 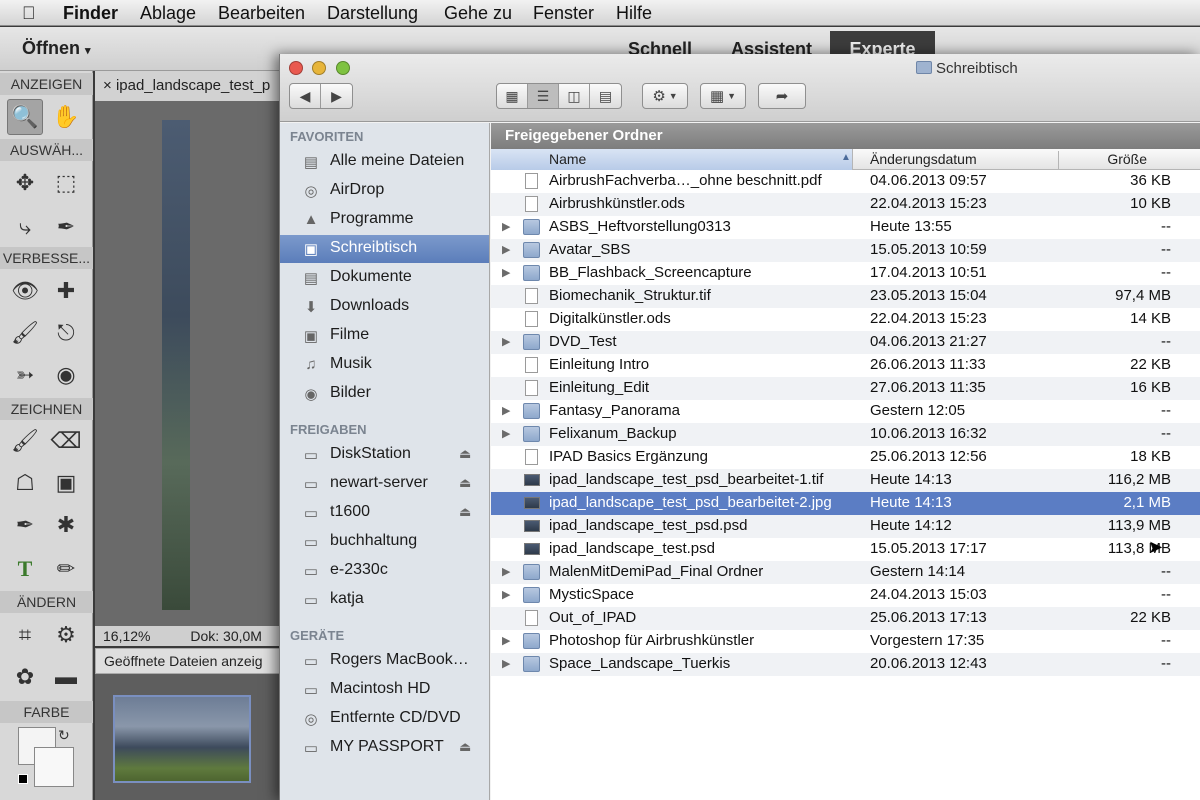 I want to click on menu-ablage: Ablage, so click(x=168, y=13).